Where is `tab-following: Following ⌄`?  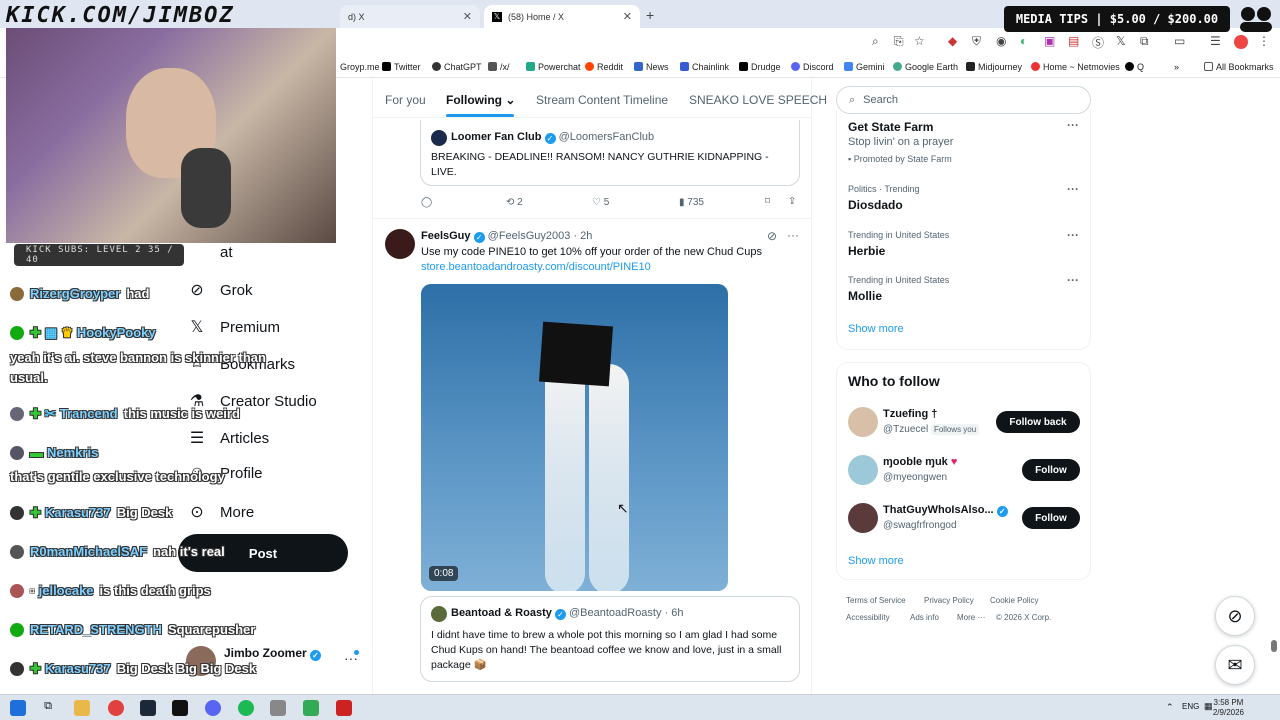
tab-following: Following ⌄ is located at coordinates (480, 100).